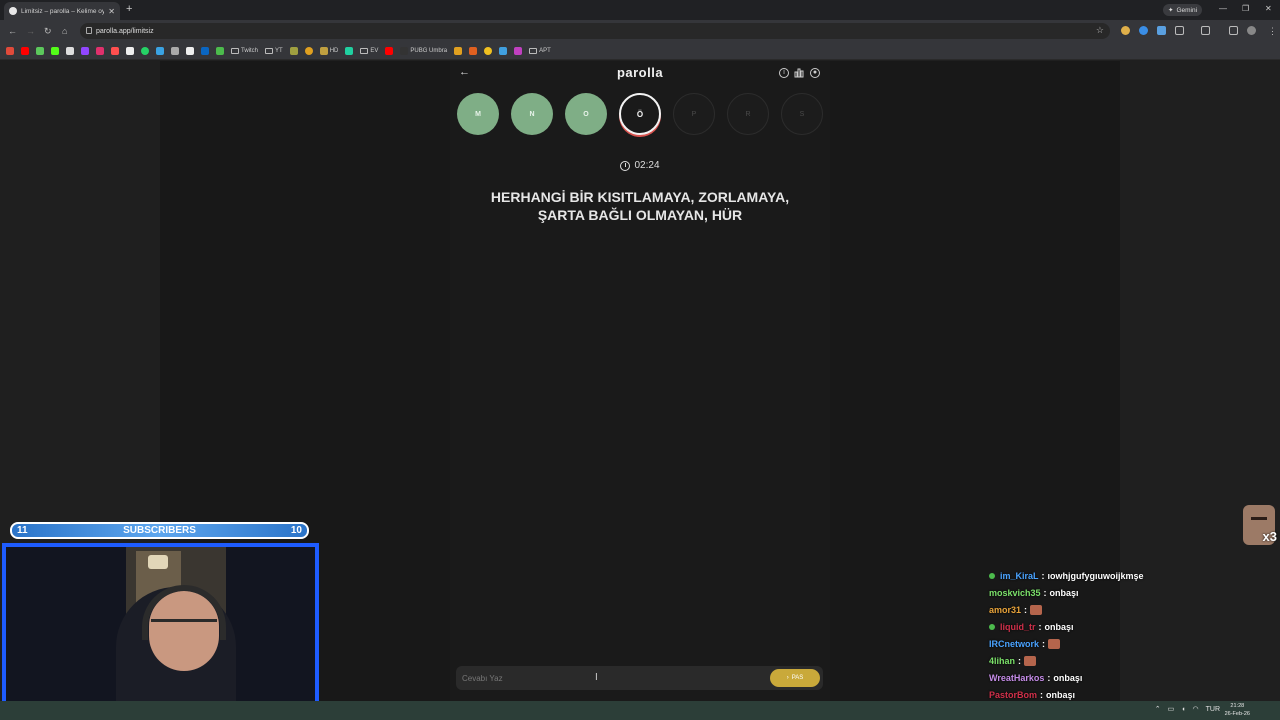  What do you see at coordinates (64, 31) in the screenshot?
I see `home-icon: ⌂` at bounding box center [64, 31].